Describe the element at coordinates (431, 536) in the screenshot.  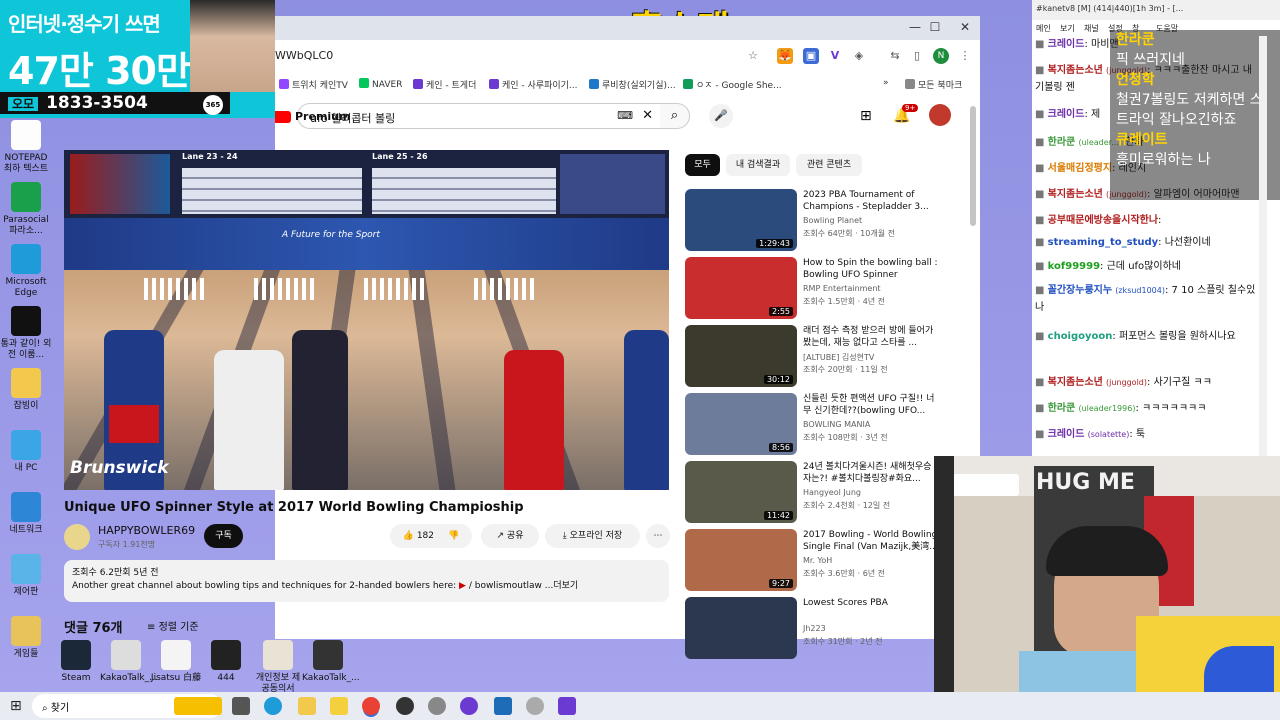
I see `like-dislike-button: 👍 182 👎` at that location.